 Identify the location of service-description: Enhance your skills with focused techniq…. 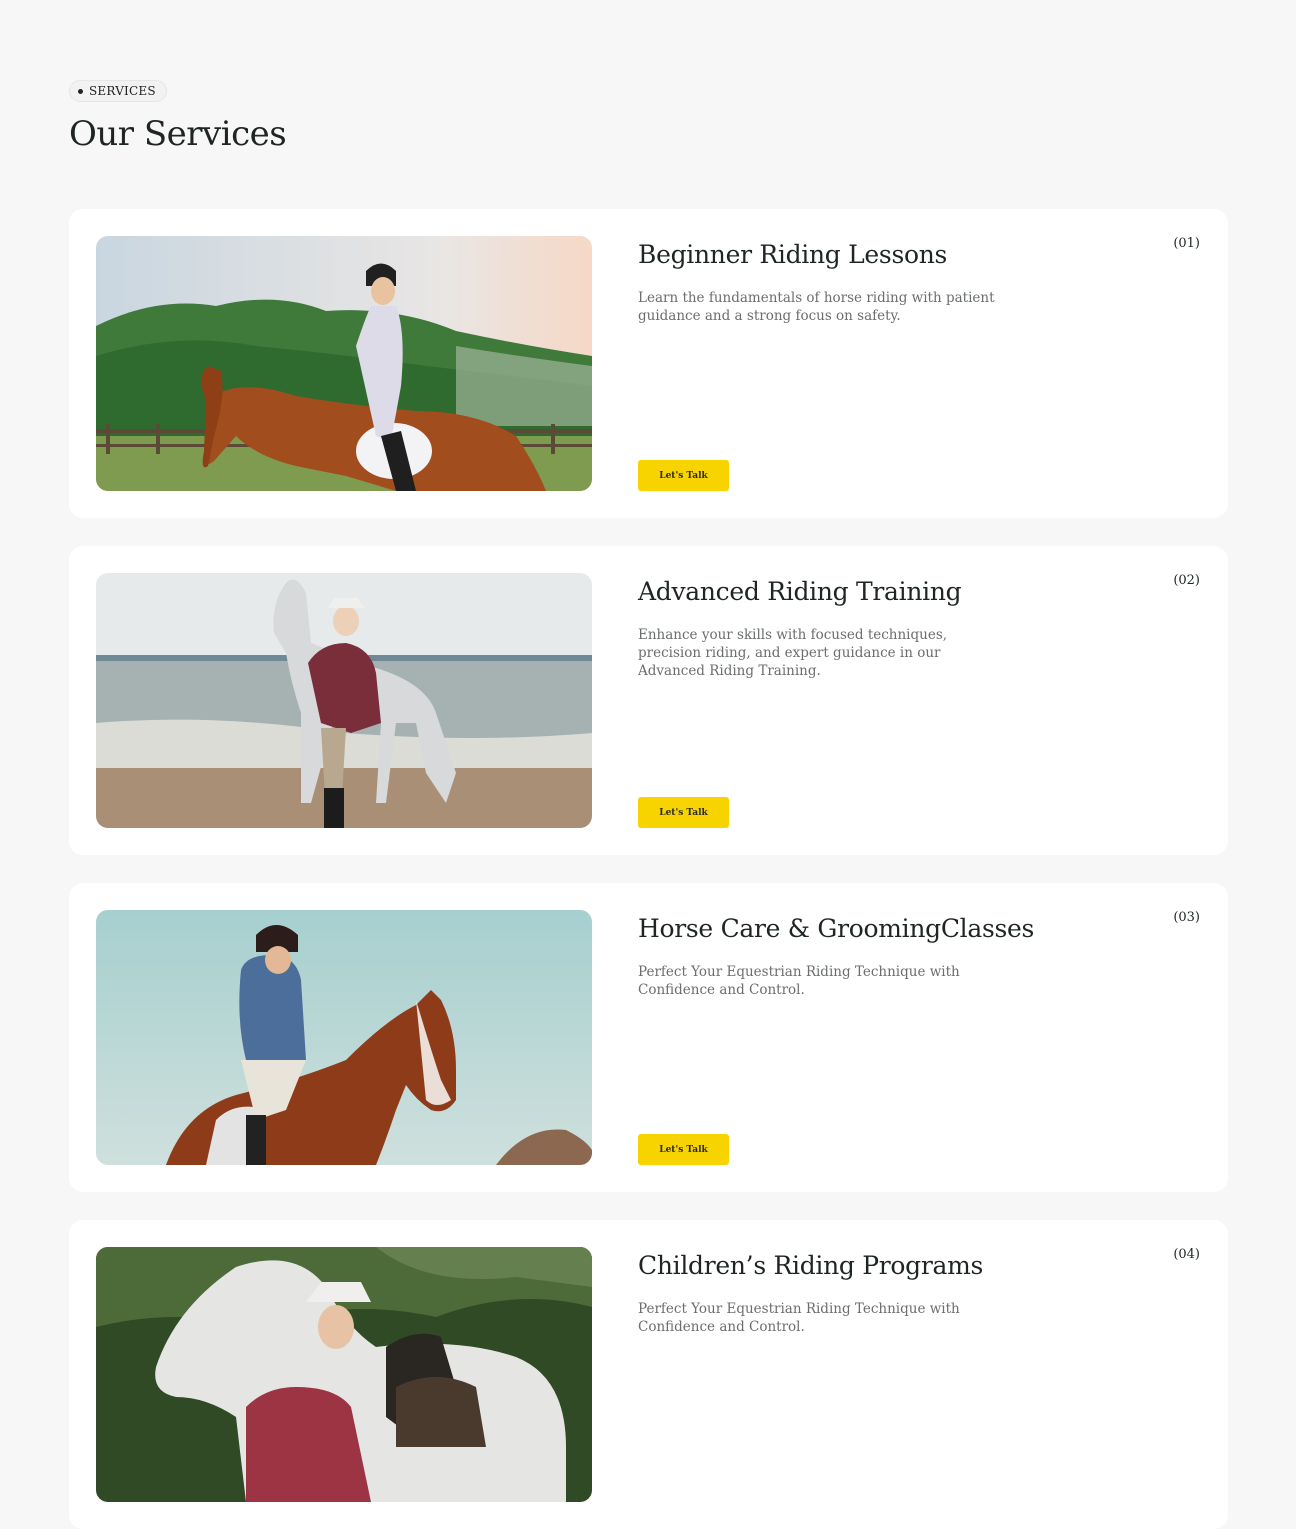
(793, 653).